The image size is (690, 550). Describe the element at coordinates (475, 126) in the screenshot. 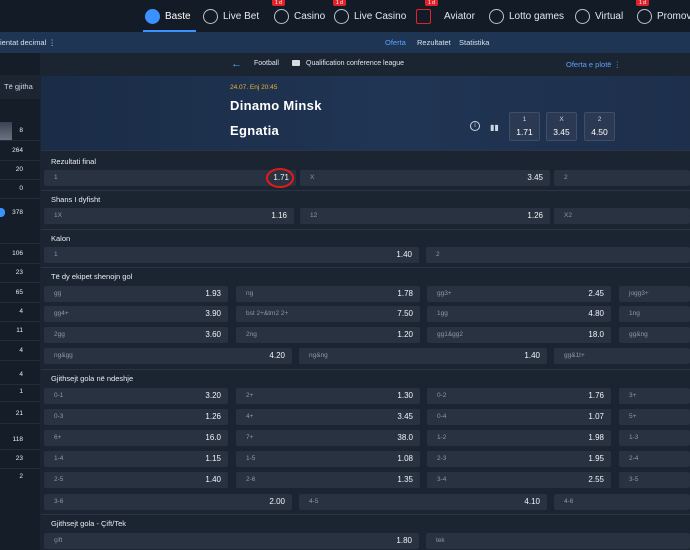

I see `info-icon: i` at that location.